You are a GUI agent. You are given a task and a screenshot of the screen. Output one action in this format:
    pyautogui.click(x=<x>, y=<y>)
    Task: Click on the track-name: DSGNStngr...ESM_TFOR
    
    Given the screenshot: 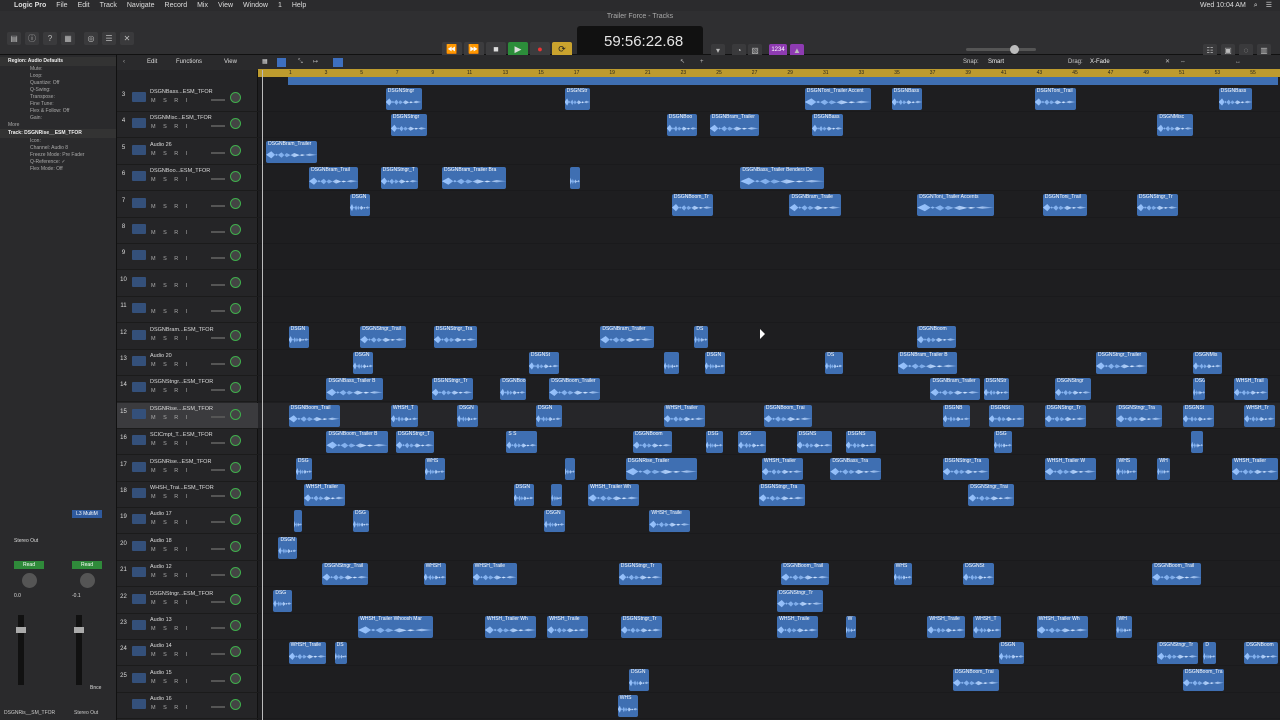 What is the action you would take?
    pyautogui.click(x=181, y=594)
    